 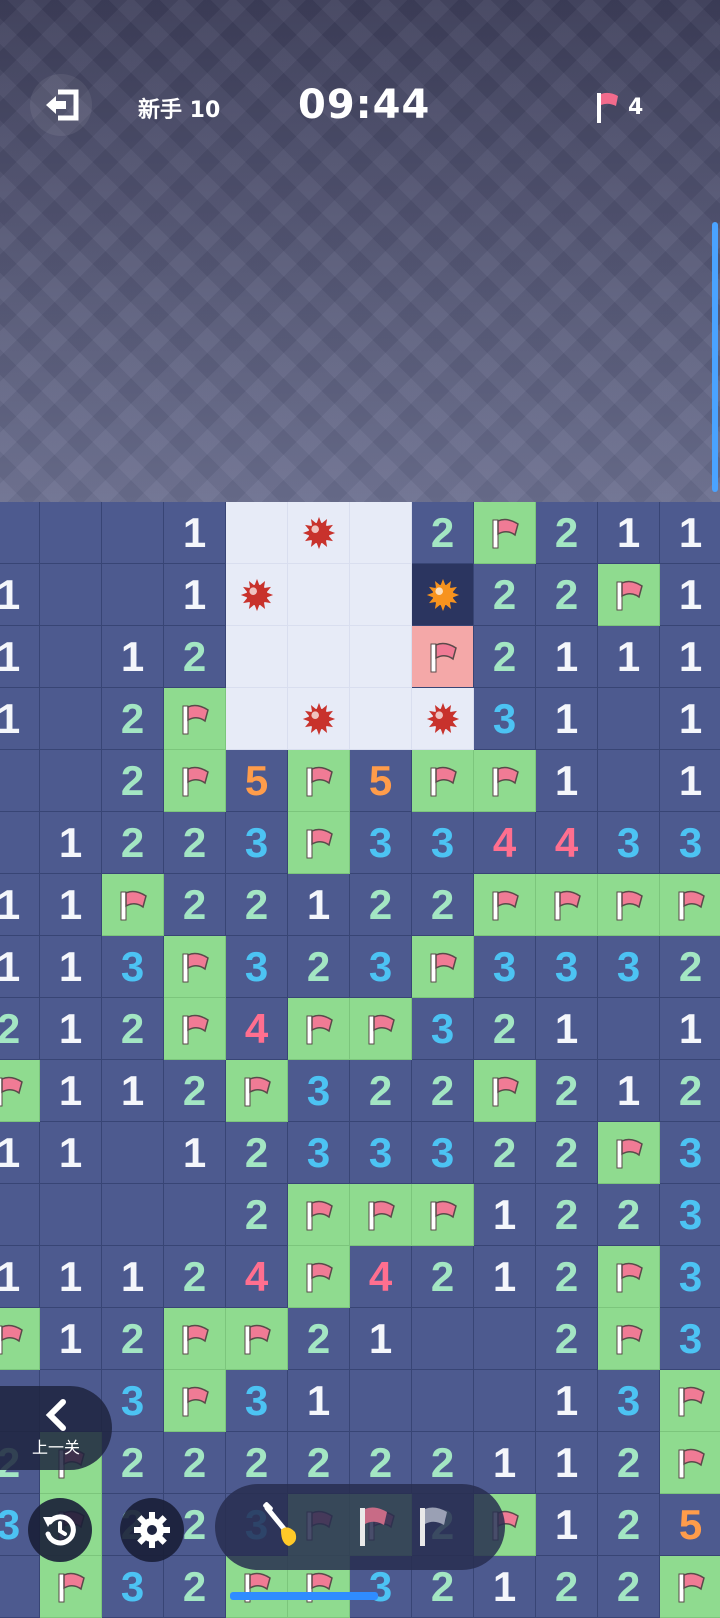 What do you see at coordinates (373, 1526) in the screenshot?
I see `flag-tool-button` at bounding box center [373, 1526].